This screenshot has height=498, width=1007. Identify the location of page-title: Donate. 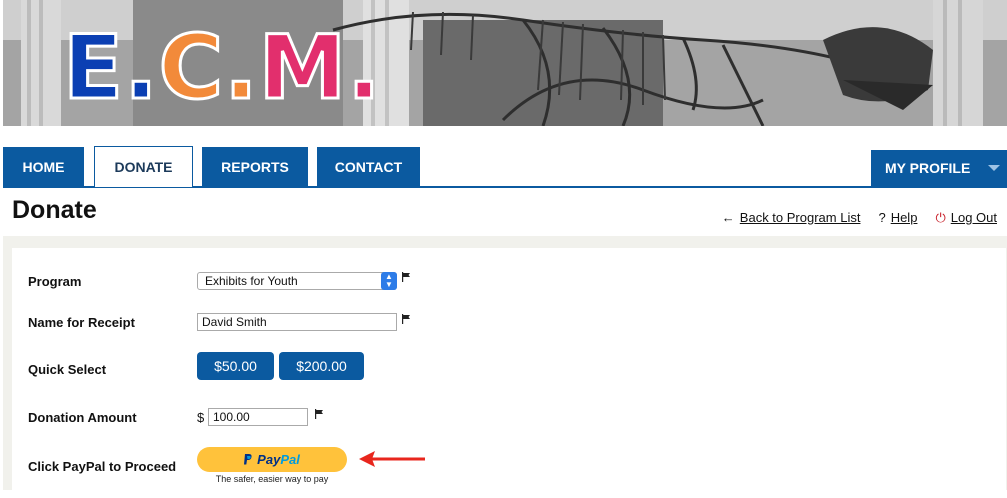
(54, 210).